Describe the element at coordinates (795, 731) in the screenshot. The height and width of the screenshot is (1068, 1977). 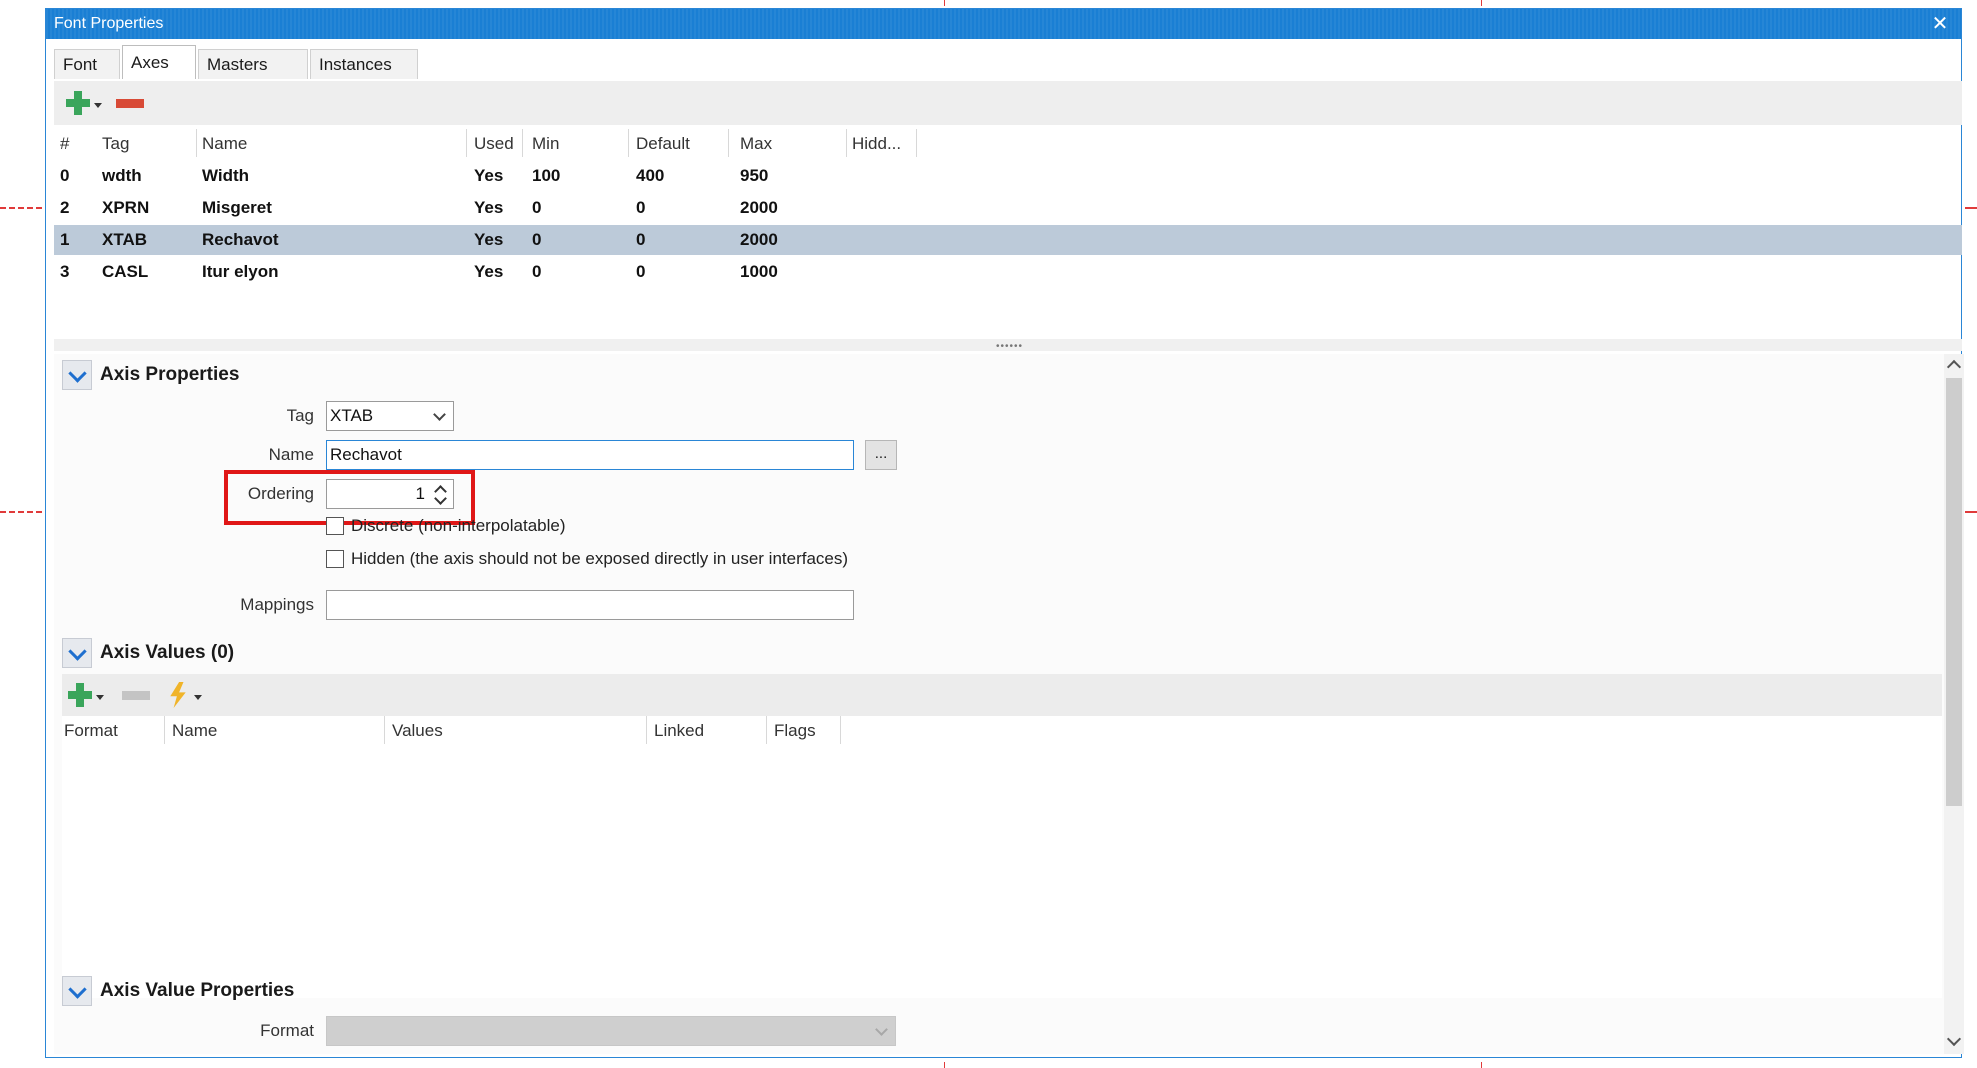
I see `col-flags: Flags` at that location.